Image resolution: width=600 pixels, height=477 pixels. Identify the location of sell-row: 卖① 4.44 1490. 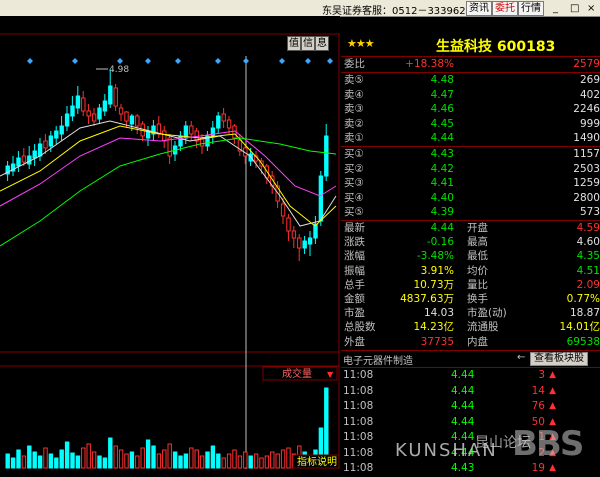
(470, 138).